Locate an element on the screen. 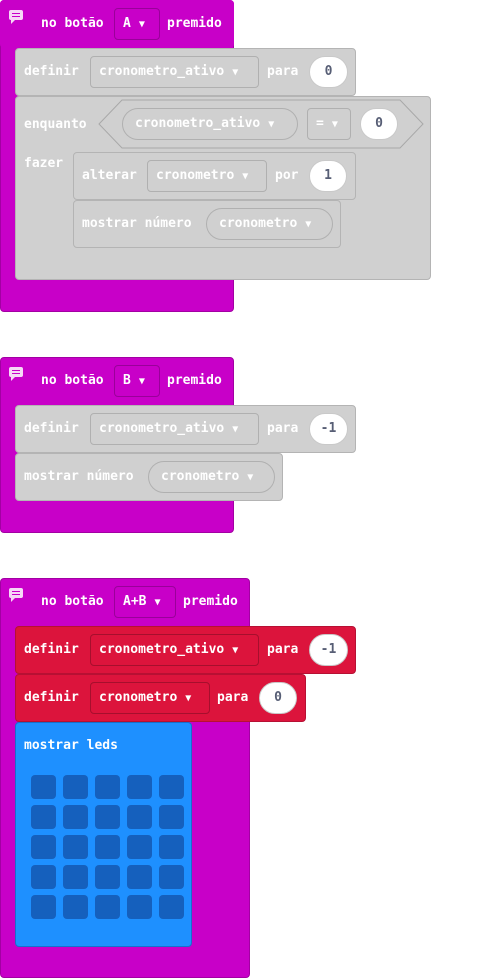  operator-dropdown: = ▼ is located at coordinates (329, 124).